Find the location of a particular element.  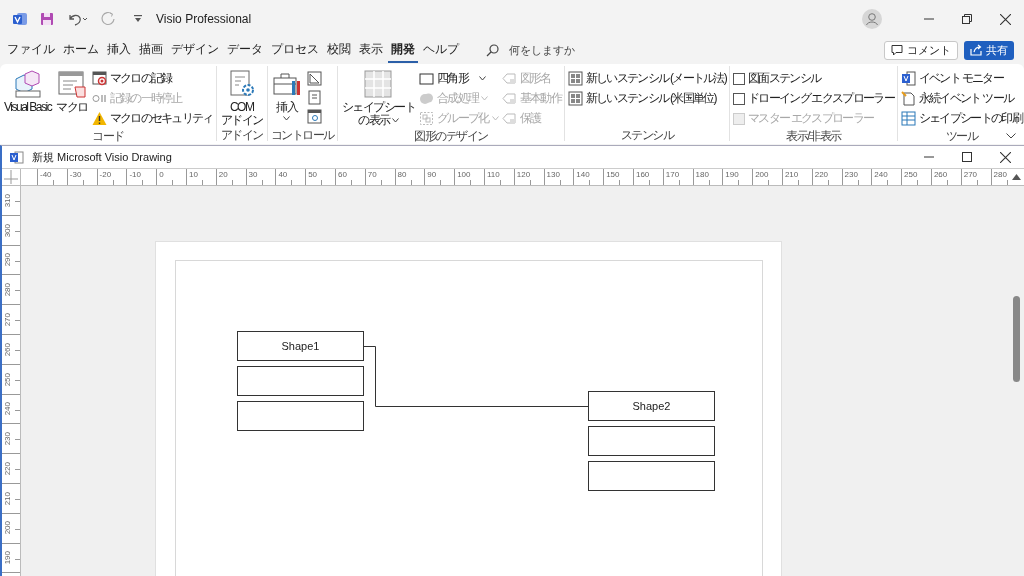

ruler-label: 310 is located at coordinates (7, 200).